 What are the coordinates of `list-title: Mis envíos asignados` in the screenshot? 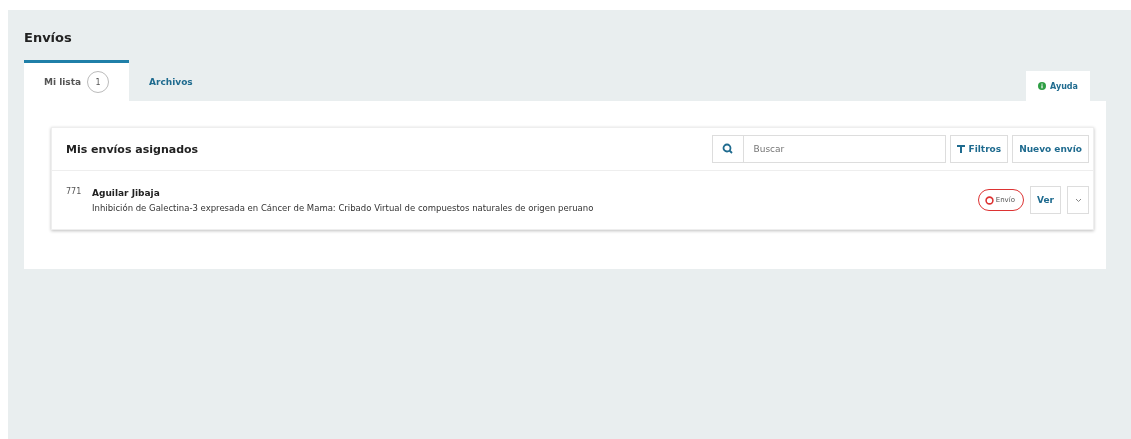 It's located at (133, 149).